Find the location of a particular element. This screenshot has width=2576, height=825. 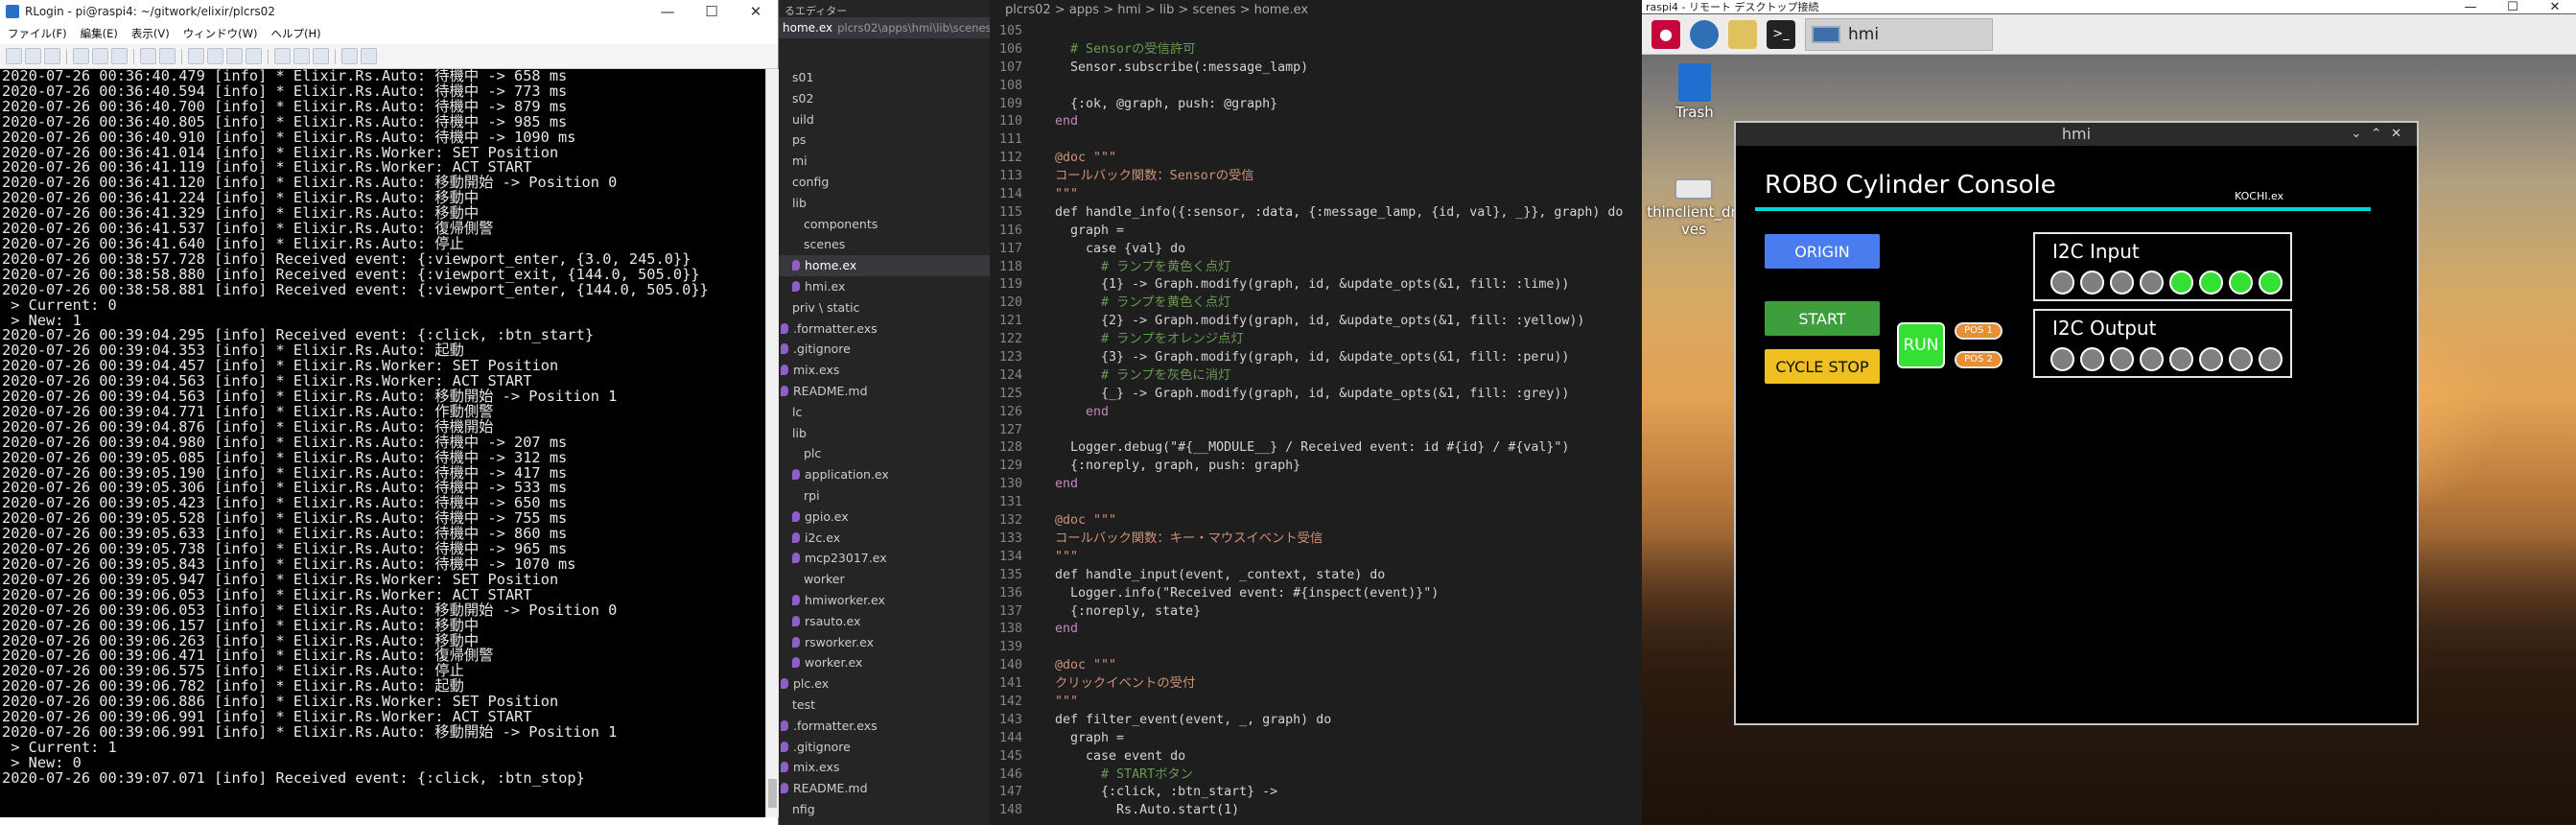

file-item: home.ex is located at coordinates (884, 265).